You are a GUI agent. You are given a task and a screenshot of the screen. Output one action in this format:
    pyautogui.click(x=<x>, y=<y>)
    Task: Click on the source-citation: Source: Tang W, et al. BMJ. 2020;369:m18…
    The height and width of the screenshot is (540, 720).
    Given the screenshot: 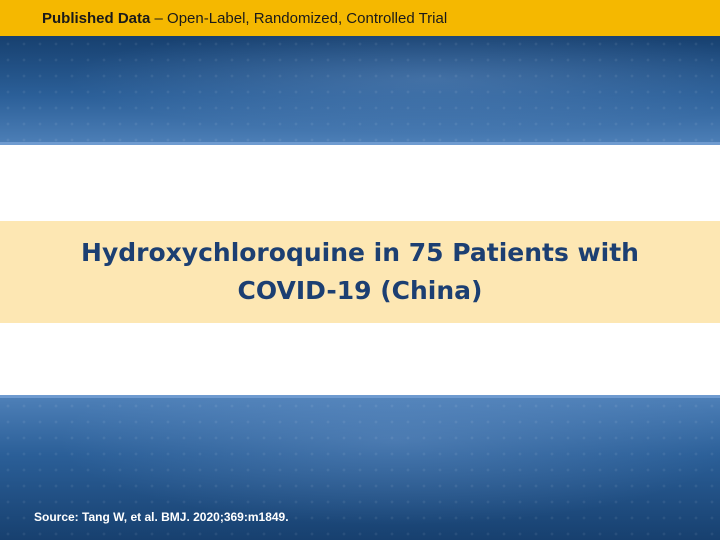 What is the action you would take?
    pyautogui.click(x=161, y=517)
    